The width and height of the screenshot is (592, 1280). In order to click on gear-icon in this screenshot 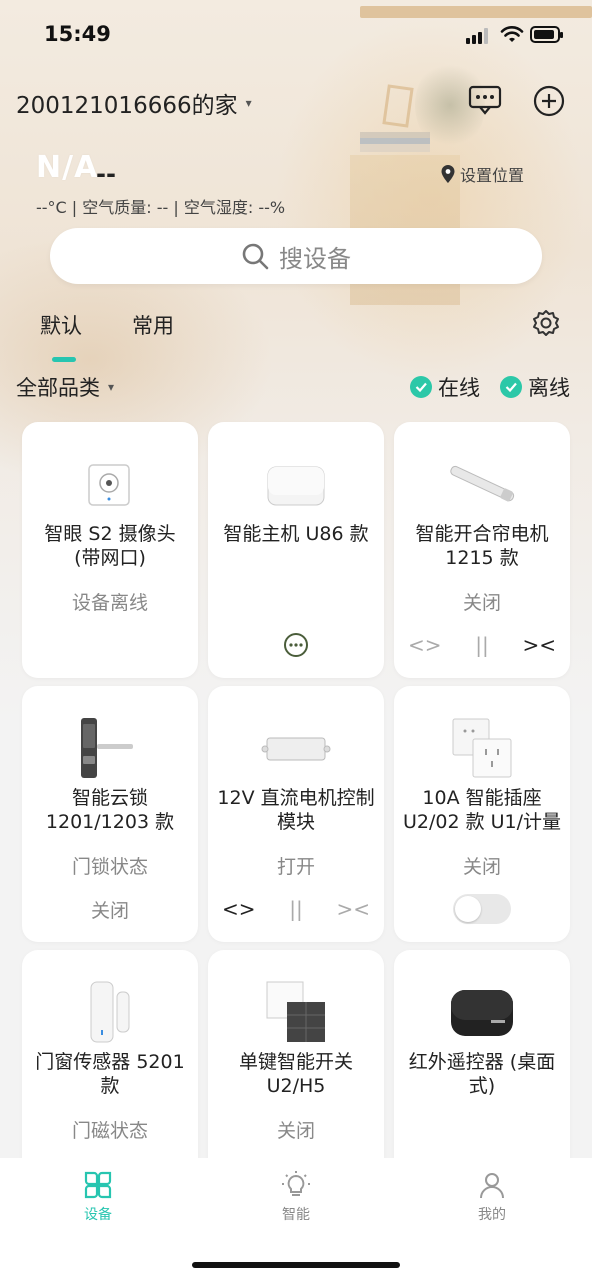, I will do `click(546, 324)`.